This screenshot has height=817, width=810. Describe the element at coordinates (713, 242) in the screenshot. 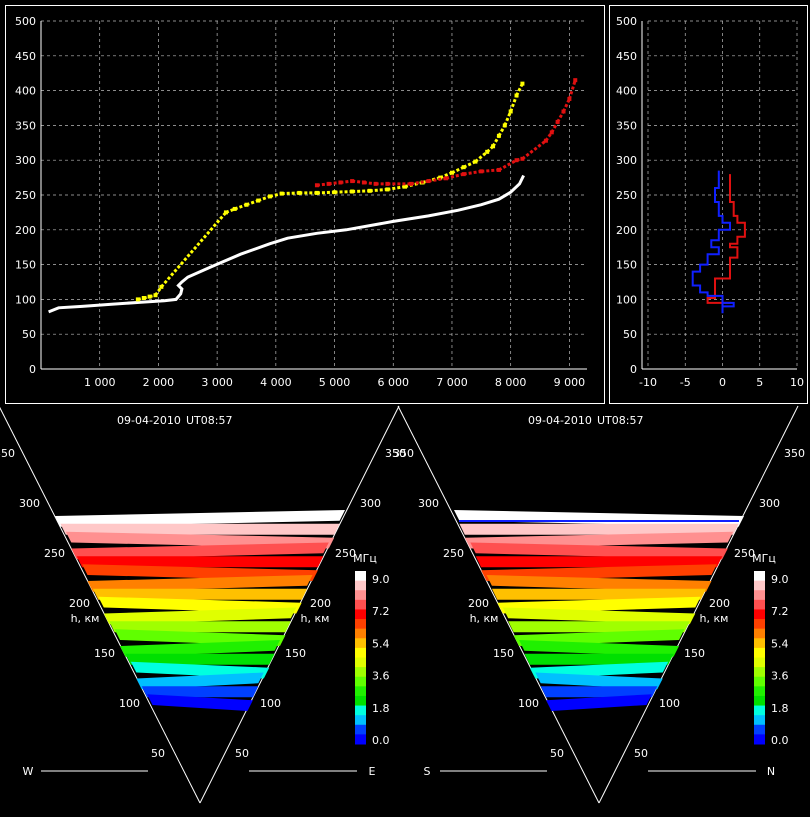

I see `side-series-blue-profile` at that location.